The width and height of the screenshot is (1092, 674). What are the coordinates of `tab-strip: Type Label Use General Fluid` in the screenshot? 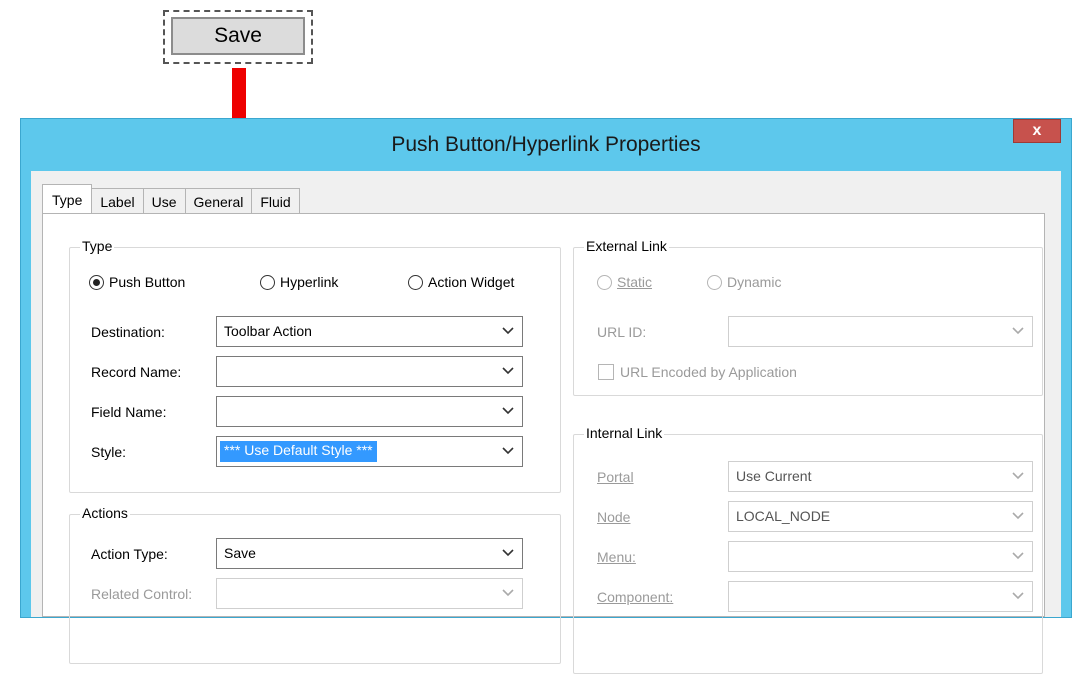 It's located at (171, 199).